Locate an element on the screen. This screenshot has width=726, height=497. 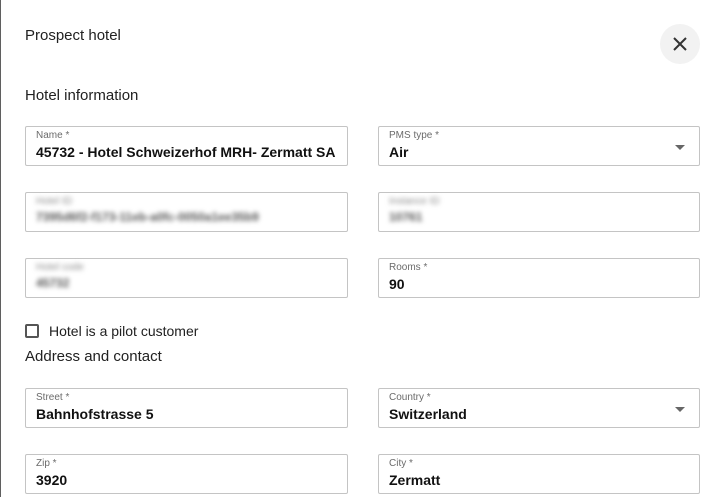
instance-id-label: Instance ID is located at coordinates (414, 201).